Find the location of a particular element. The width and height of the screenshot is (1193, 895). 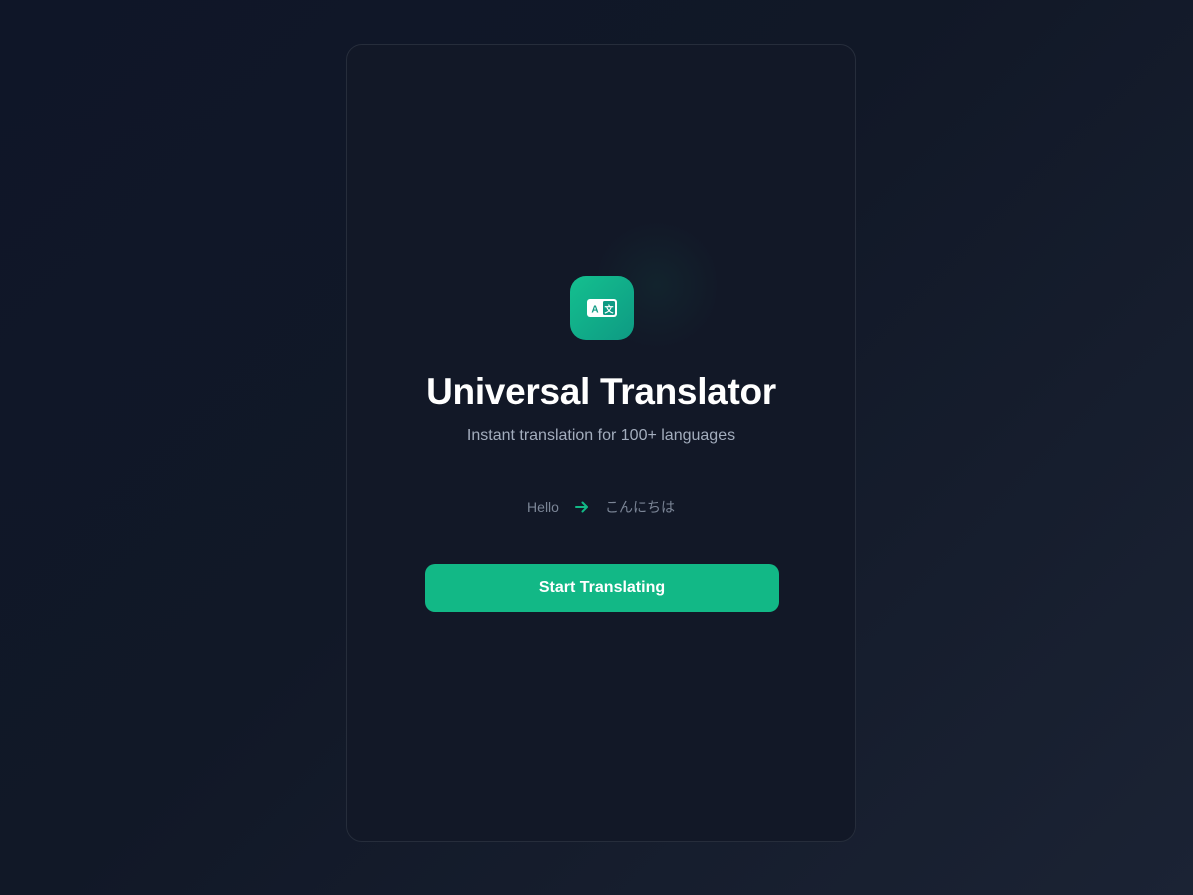

logo-glyph-right: 文 is located at coordinates (608, 310).